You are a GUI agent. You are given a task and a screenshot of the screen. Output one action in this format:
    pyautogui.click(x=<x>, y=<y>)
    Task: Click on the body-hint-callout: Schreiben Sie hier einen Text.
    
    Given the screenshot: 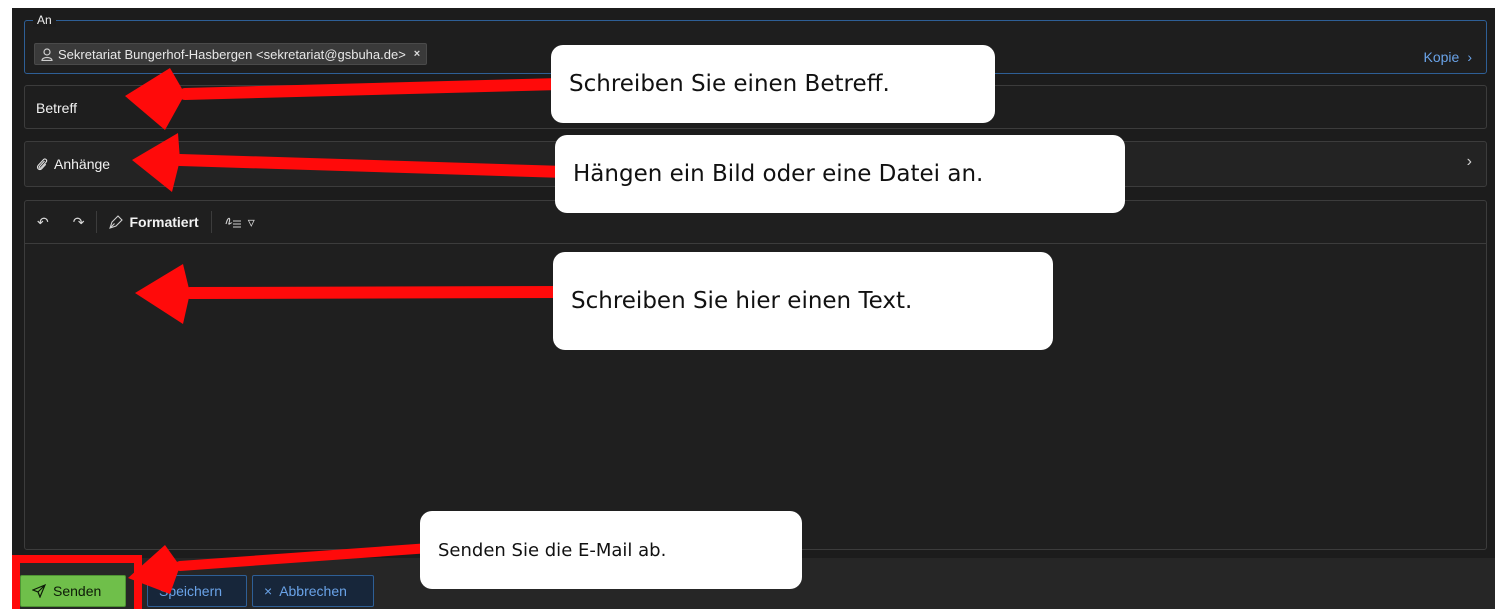 What is the action you would take?
    pyautogui.click(x=803, y=301)
    